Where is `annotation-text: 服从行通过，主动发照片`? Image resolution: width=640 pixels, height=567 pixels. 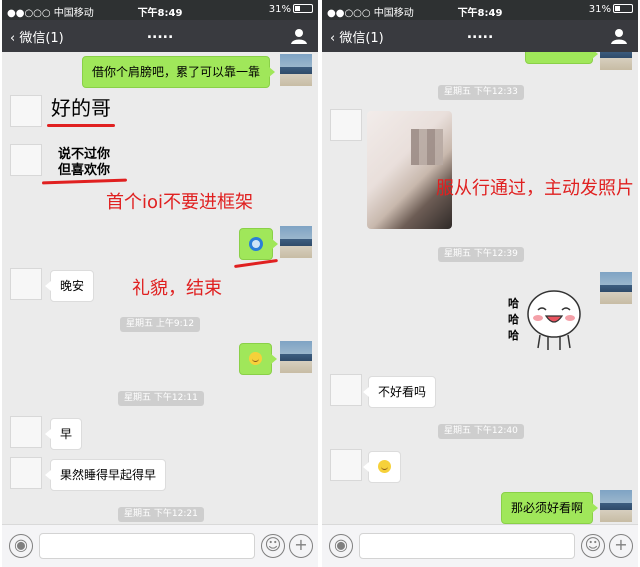
annotation-text: 服从行通过，主动发照片 is located at coordinates (535, 188).